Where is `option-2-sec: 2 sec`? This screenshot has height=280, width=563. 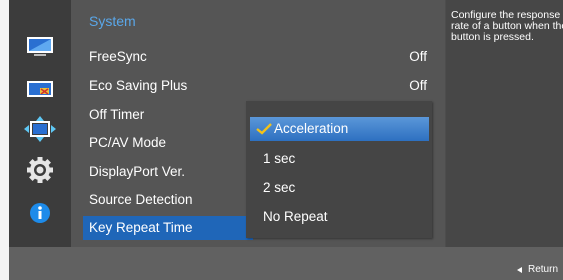 option-2-sec: 2 sec is located at coordinates (339, 188).